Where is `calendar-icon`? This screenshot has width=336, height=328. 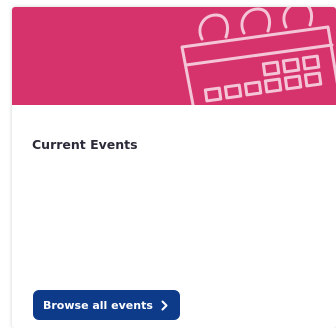 calendar-icon is located at coordinates (258, 56).